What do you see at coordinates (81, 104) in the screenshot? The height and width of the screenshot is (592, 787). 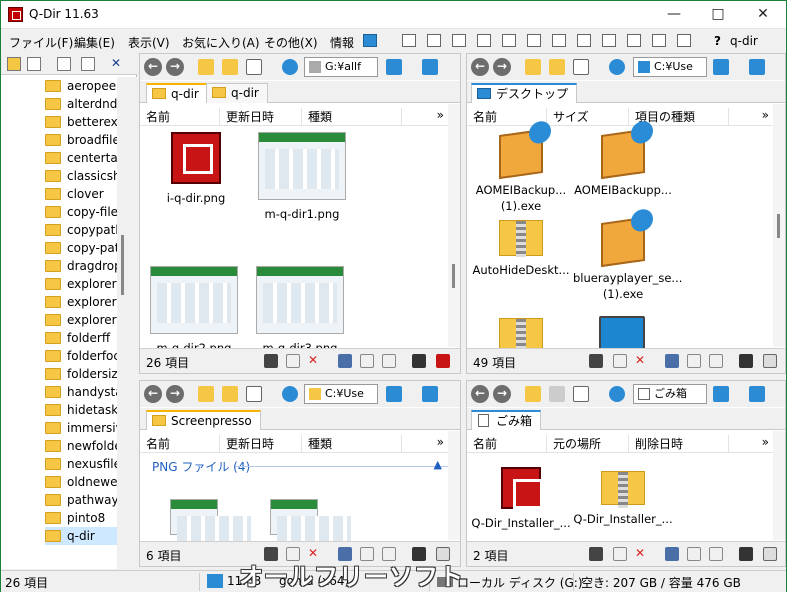 I see `tree-item: alterdnd` at bounding box center [81, 104].